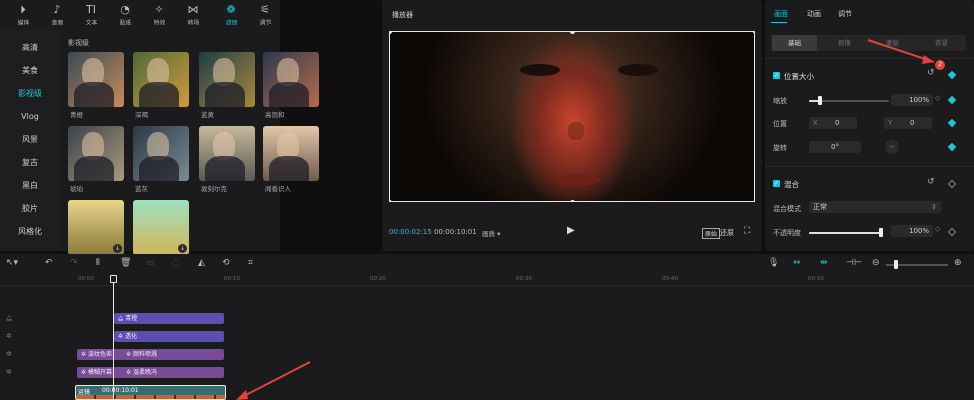 This screenshot has width=974, height=400. Describe the element at coordinates (150, 392) in the screenshot. I see `main-video-clip: 运镜 00:00:10:01` at that location.